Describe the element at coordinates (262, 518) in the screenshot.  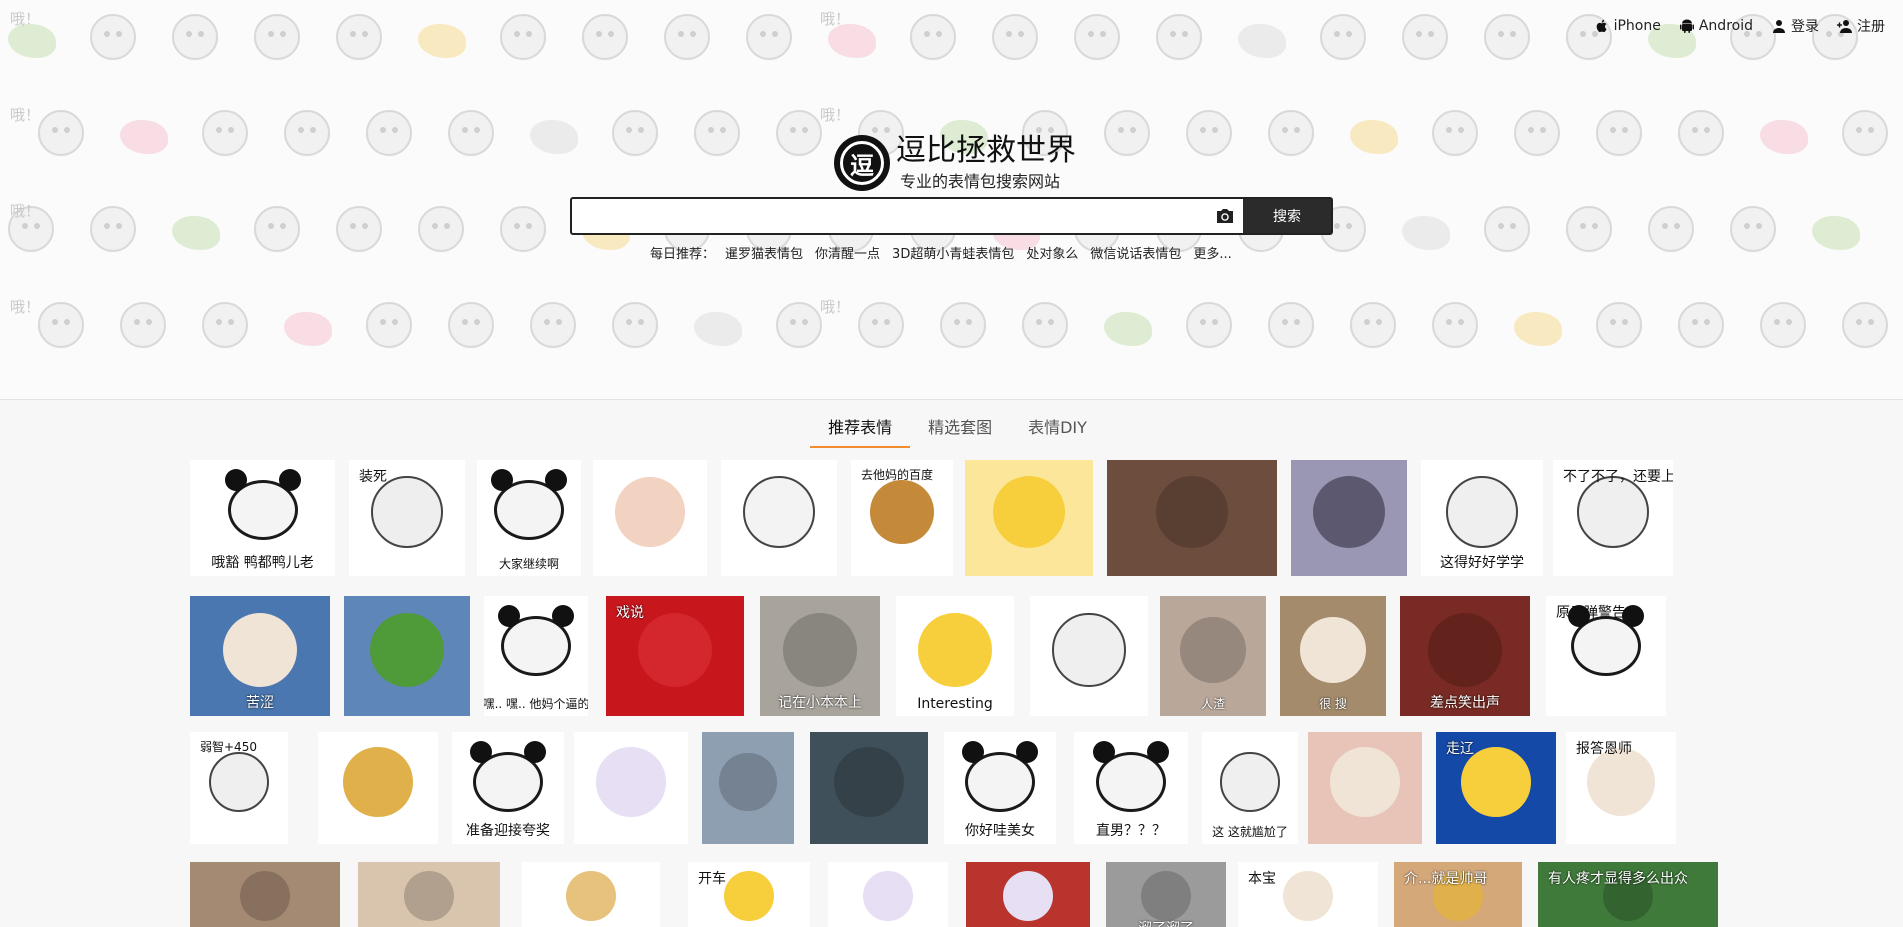
I see `sticker-tile: 哦豁 鸭都鸭儿老` at that location.